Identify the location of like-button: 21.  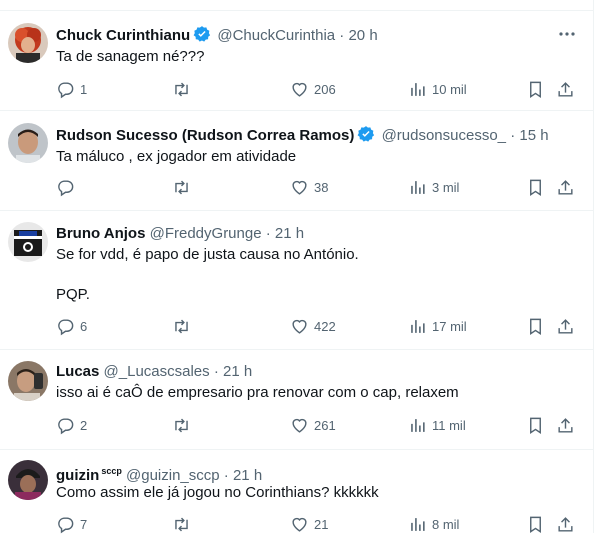
(309, 524).